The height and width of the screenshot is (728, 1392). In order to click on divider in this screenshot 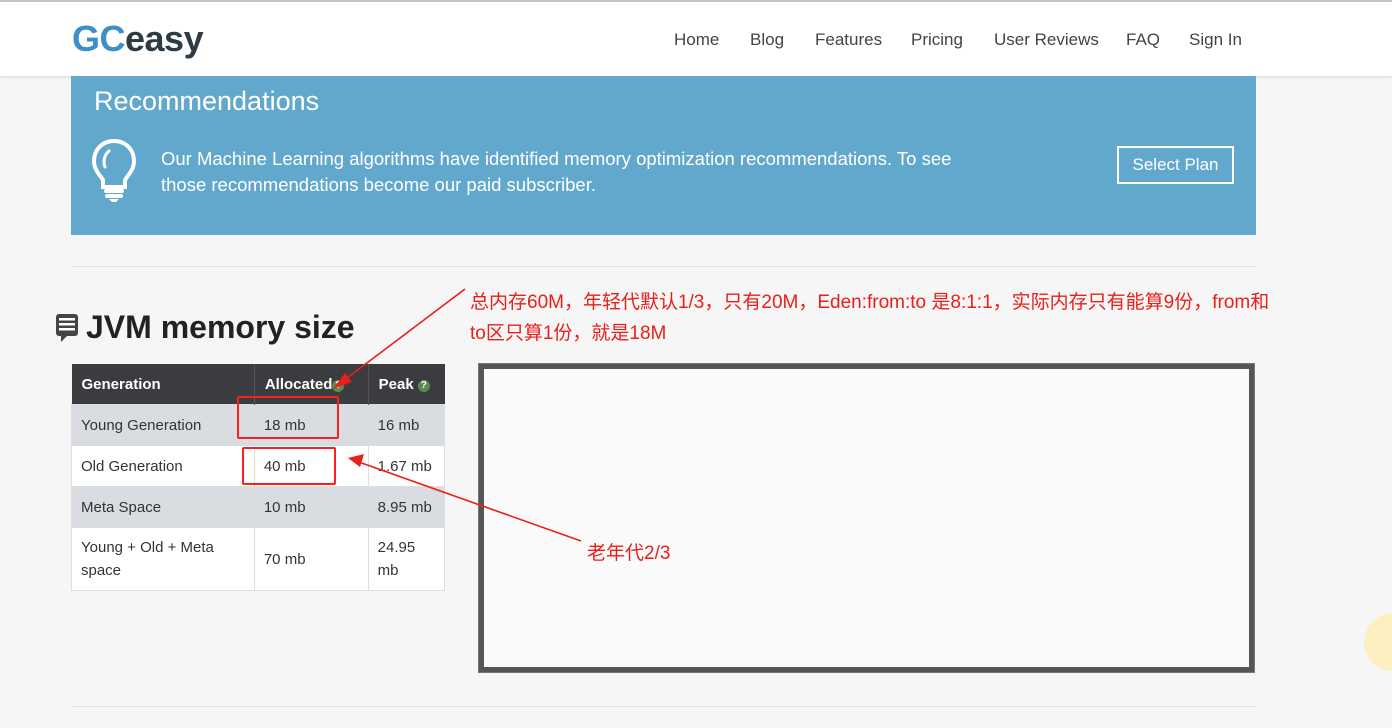, I will do `click(663, 706)`.